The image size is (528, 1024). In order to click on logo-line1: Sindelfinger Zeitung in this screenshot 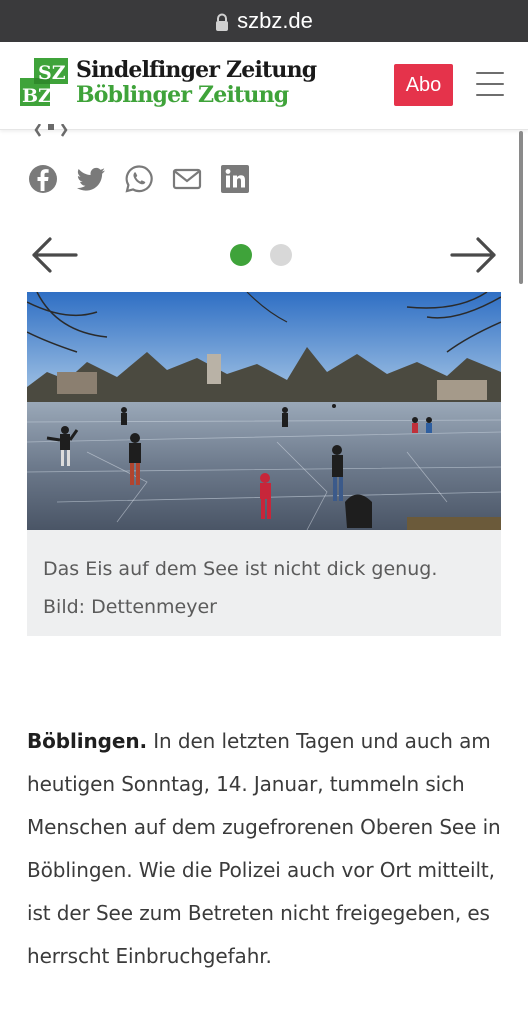, I will do `click(196, 69)`.